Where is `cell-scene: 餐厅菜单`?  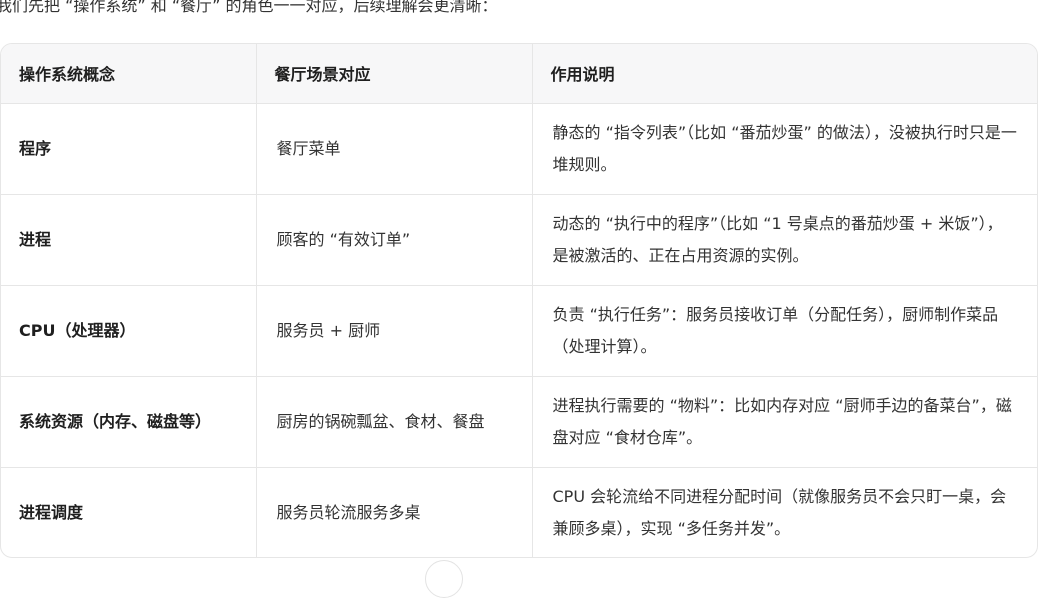 cell-scene: 餐厅菜单 is located at coordinates (394, 149).